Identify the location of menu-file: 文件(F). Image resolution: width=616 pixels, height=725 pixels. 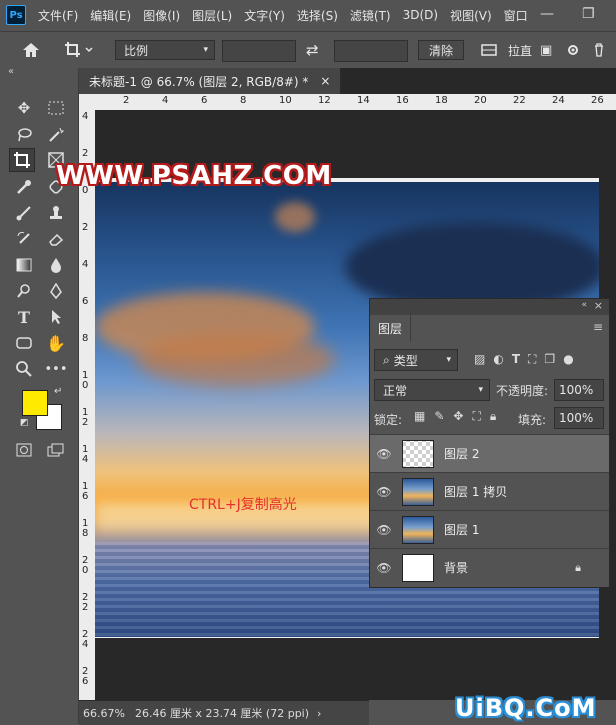
(58, 15).